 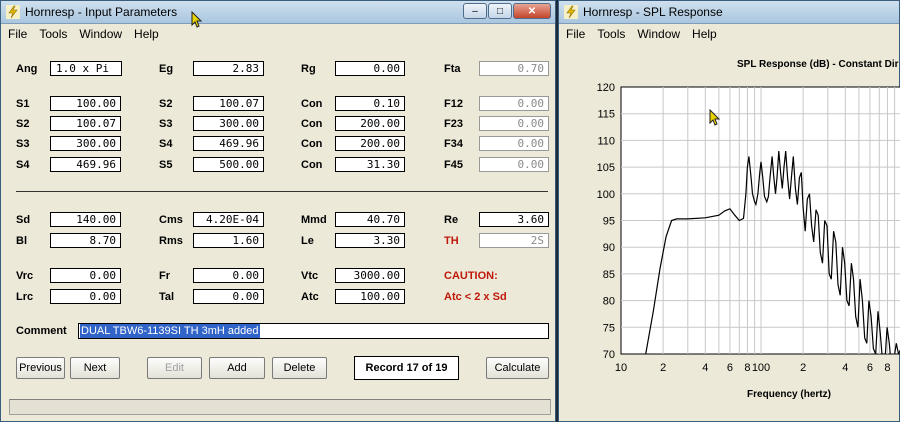 I want to click on x-tick-label: 6, so click(x=870, y=368).